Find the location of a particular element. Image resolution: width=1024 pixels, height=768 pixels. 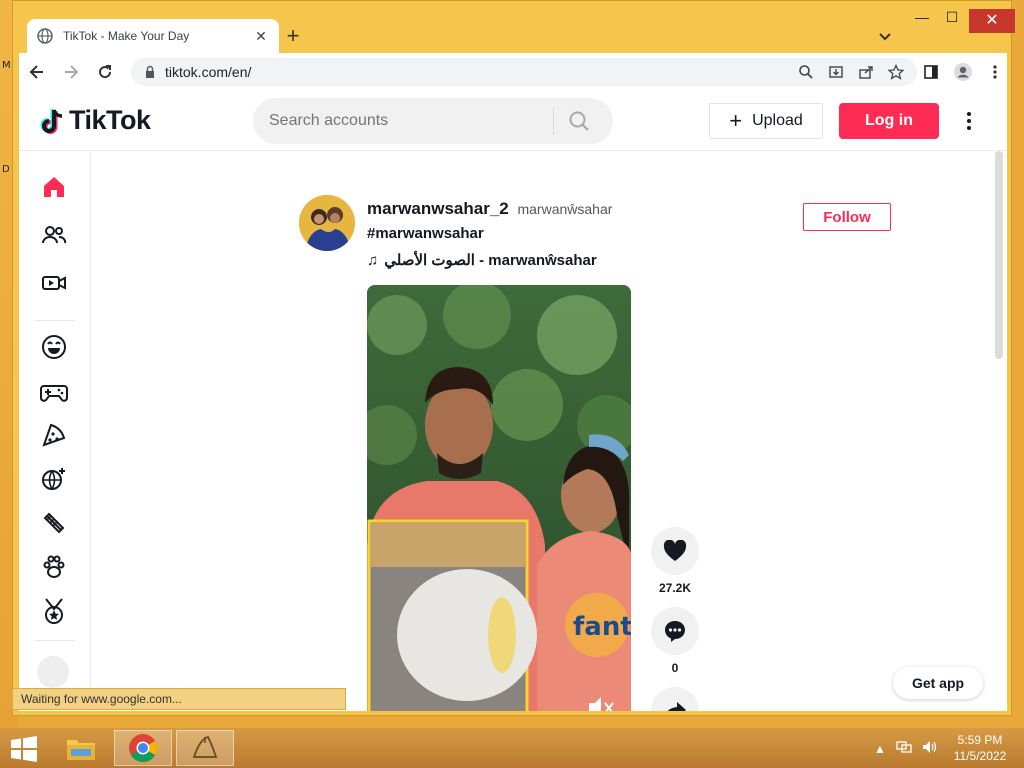

comedy-icon is located at coordinates (54, 347).